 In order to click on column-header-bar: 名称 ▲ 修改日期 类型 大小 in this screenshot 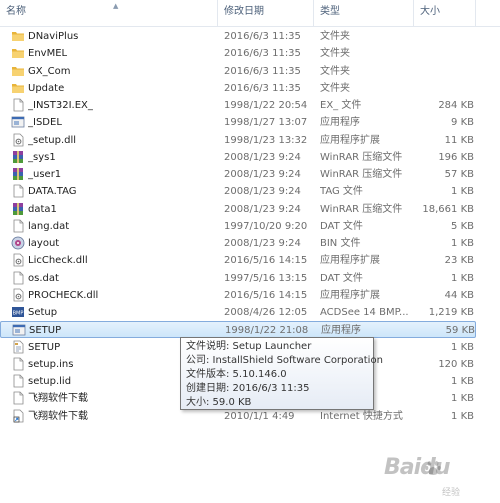, I will do `click(250, 13)`.